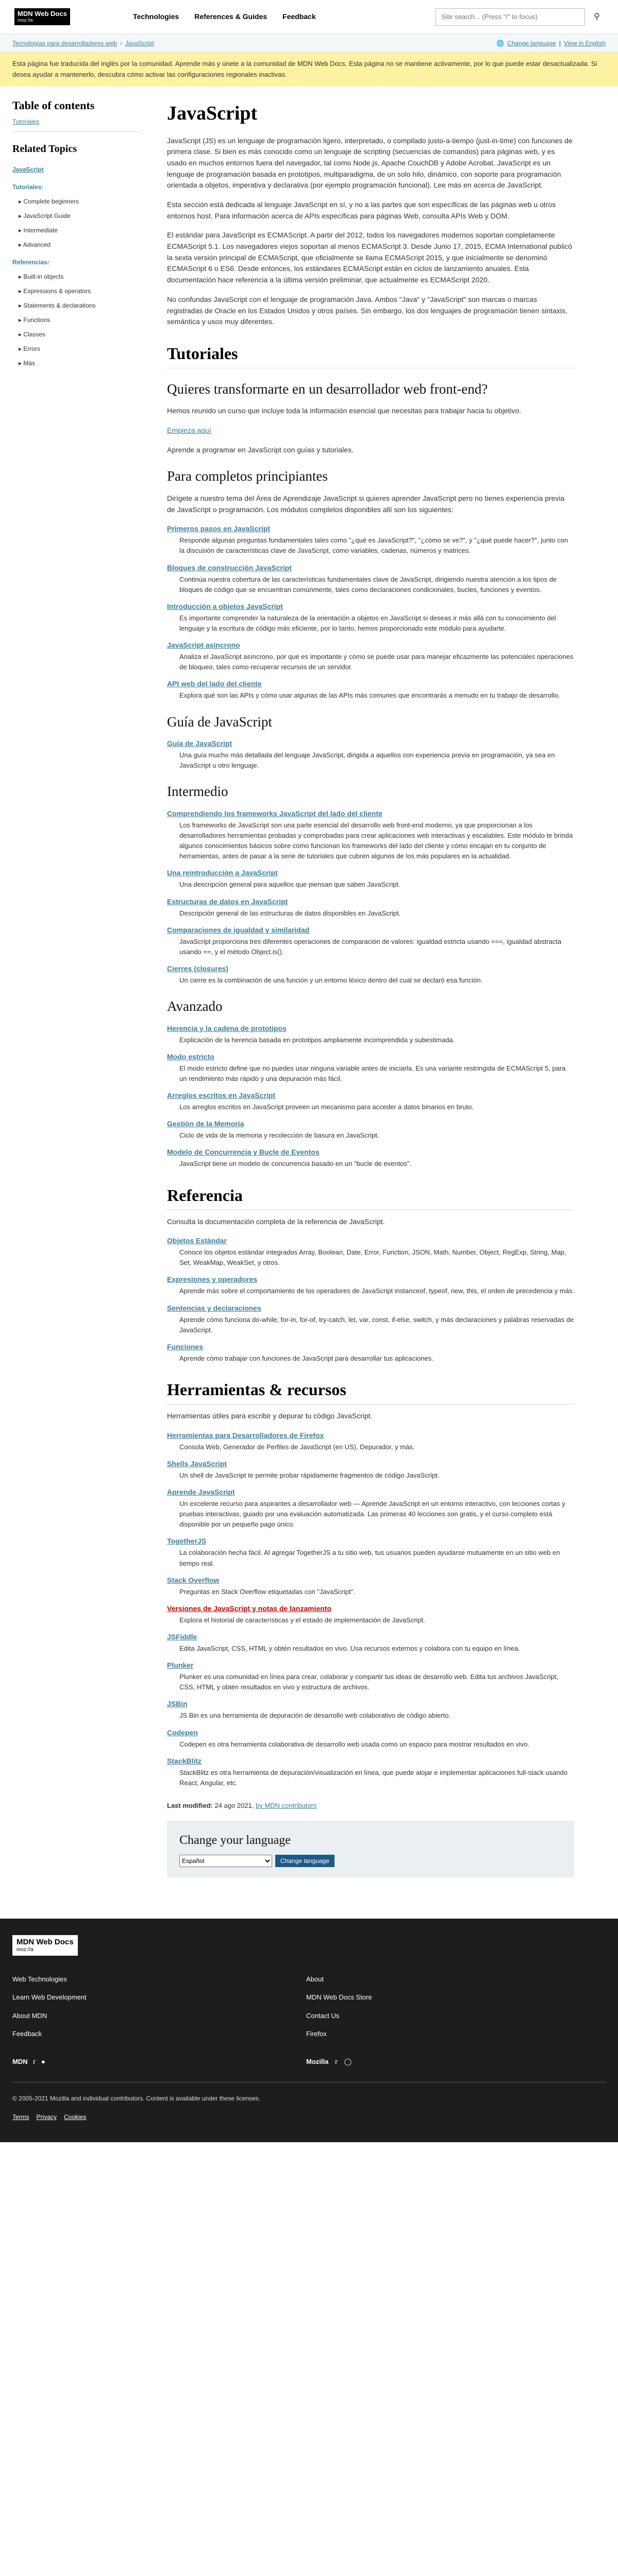 The image size is (618, 2576). I want to click on definition-term-link: Arreglos escritos en JavaScript, so click(221, 1095).